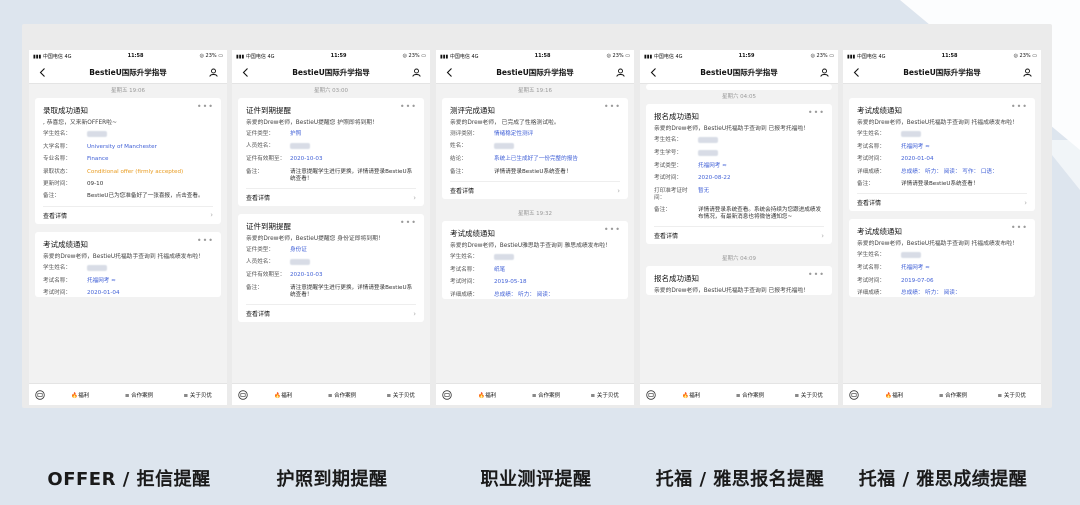 Image resolution: width=1080 pixels, height=505 pixels. I want to click on card-title: 报名成功通知, so click(676, 116).